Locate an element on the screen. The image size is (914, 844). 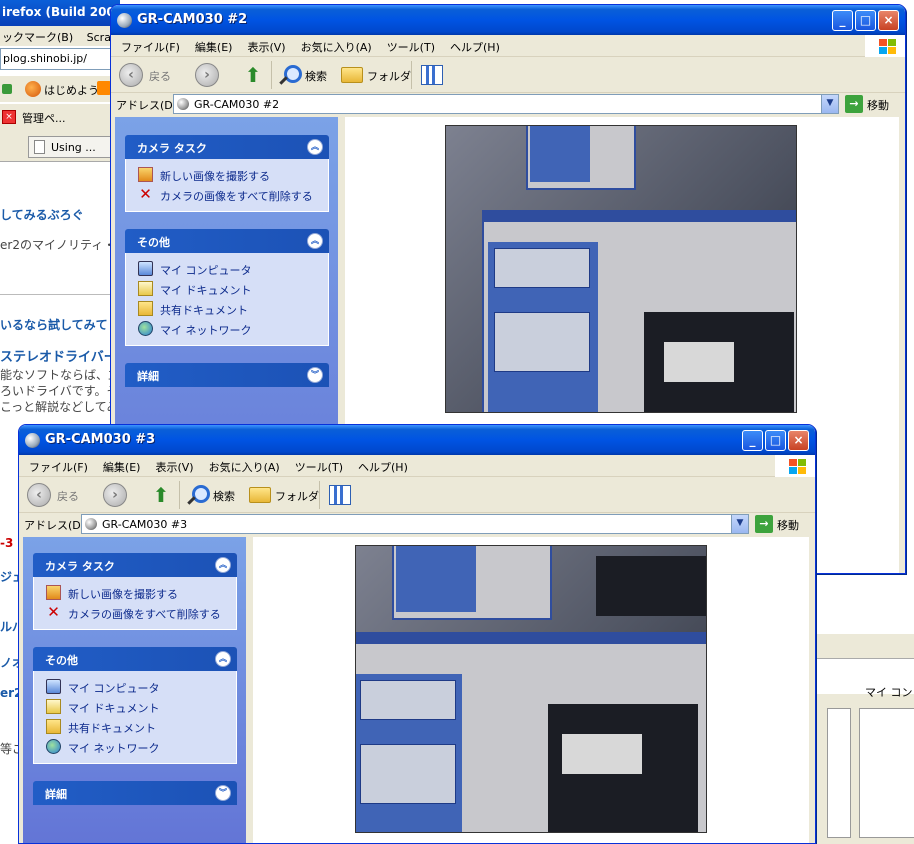
fragment-my-computer: マイ コン is located at coordinates (889, 692).